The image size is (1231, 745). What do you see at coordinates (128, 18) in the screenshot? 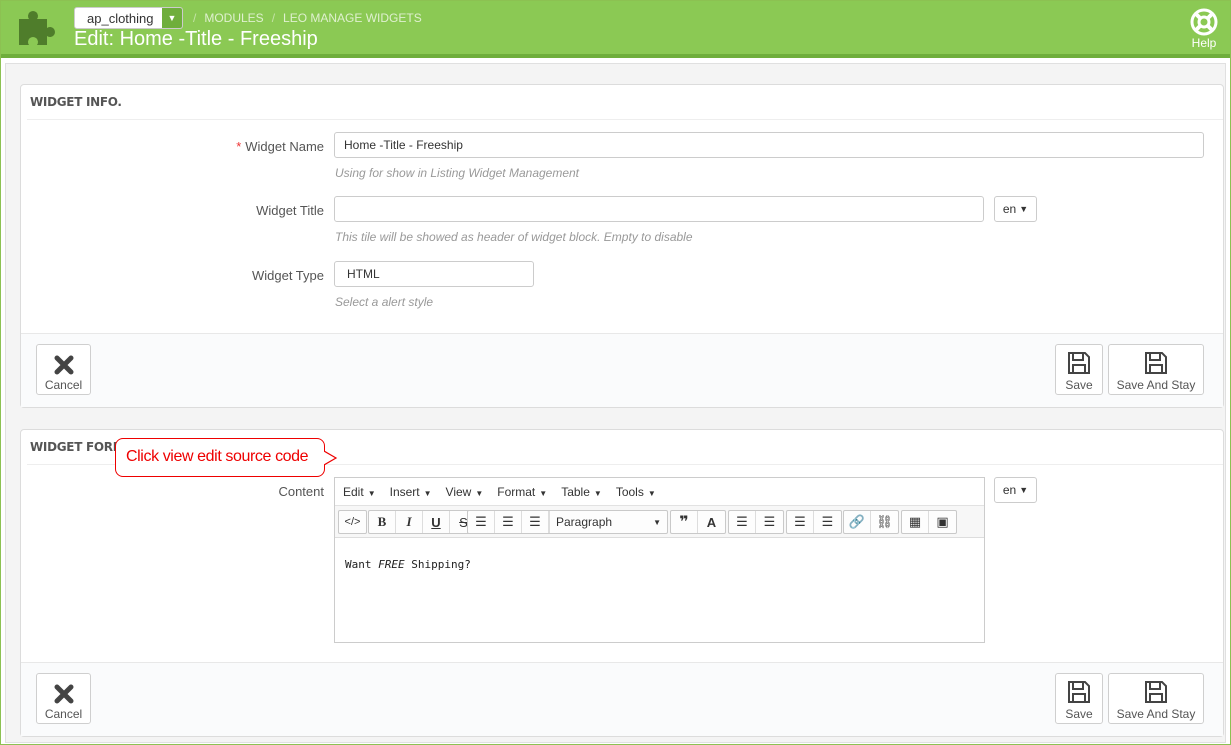
I see `shop-selector: ap_clothing ▼` at bounding box center [128, 18].